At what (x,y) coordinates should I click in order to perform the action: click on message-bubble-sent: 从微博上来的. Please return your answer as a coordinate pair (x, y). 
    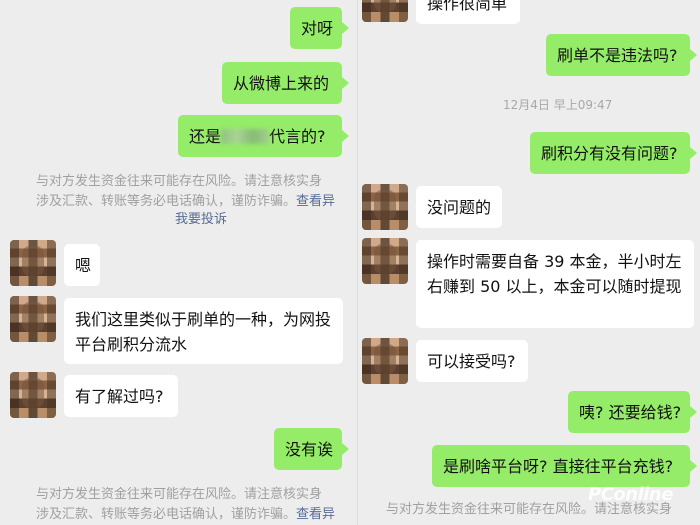
    Looking at the image, I should click on (282, 83).